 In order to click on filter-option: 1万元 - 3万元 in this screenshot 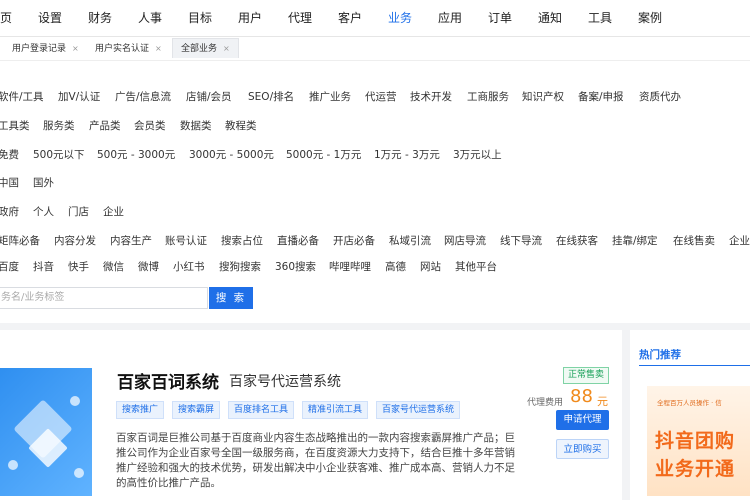, I will do `click(407, 155)`.